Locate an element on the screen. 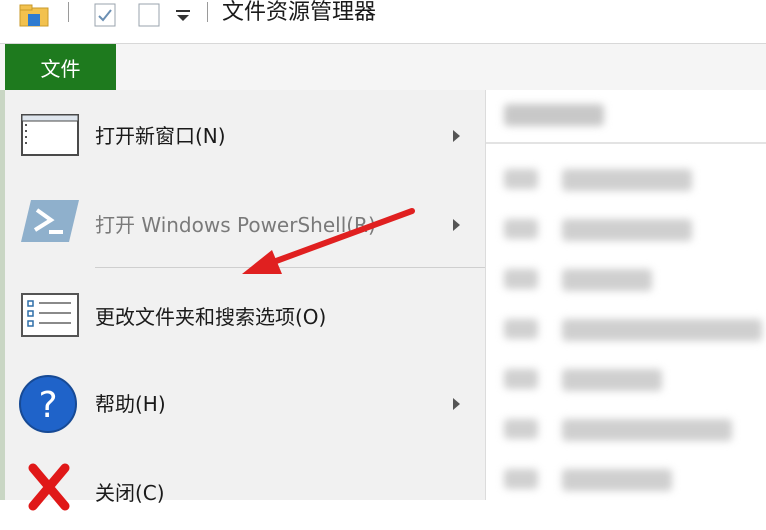 The height and width of the screenshot is (530, 766). window-title: 文件资源管理器 is located at coordinates (299, 12).